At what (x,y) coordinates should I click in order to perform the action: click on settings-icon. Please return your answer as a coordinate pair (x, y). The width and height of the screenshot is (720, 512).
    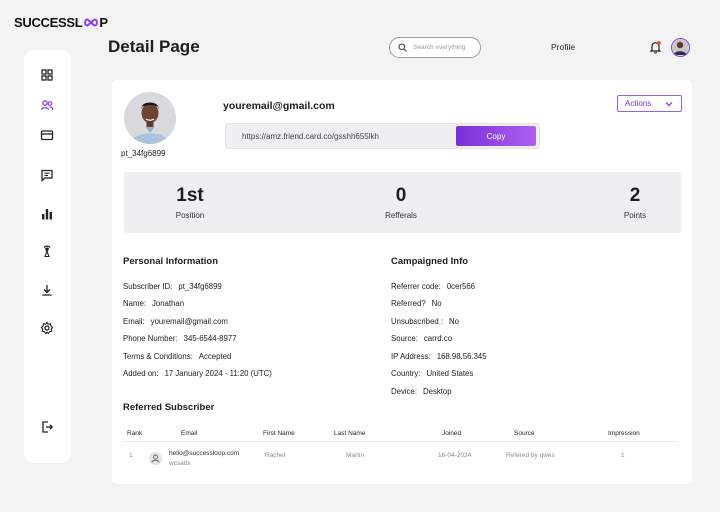
    Looking at the image, I should click on (47, 328).